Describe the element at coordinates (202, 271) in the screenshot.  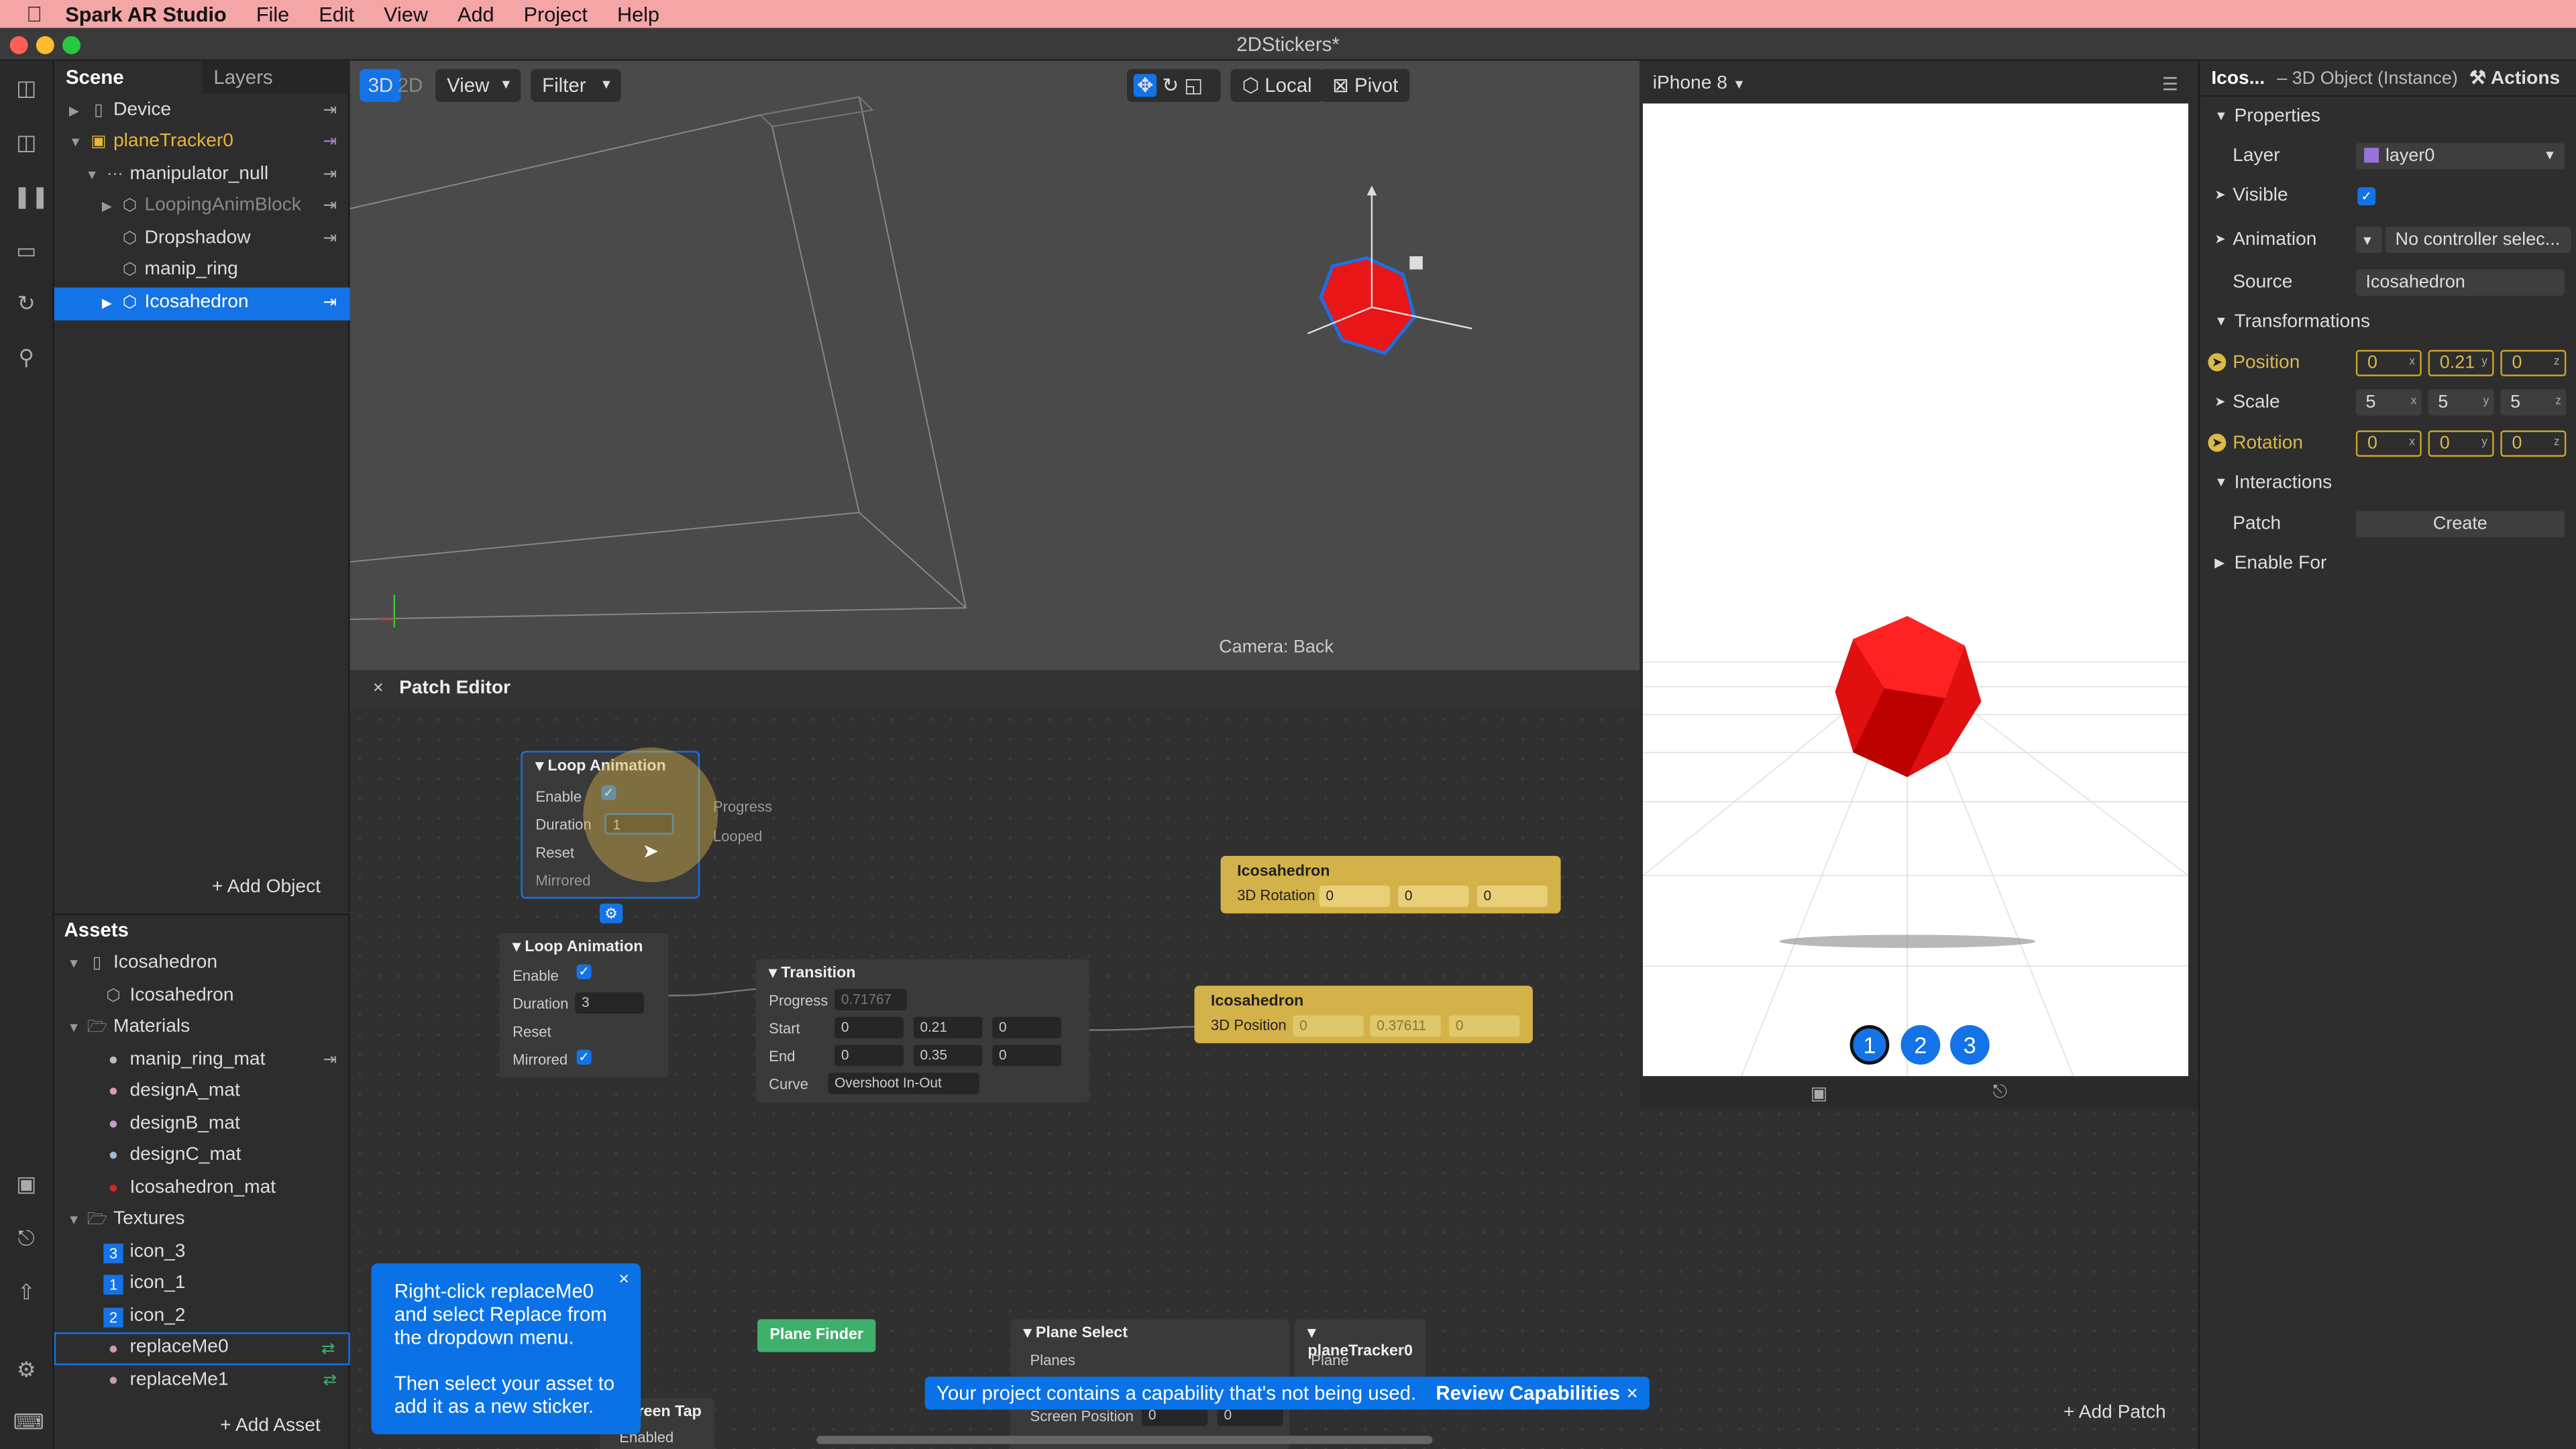
I see `scene-item-manip-ring: ⬡ manip_ring` at that location.